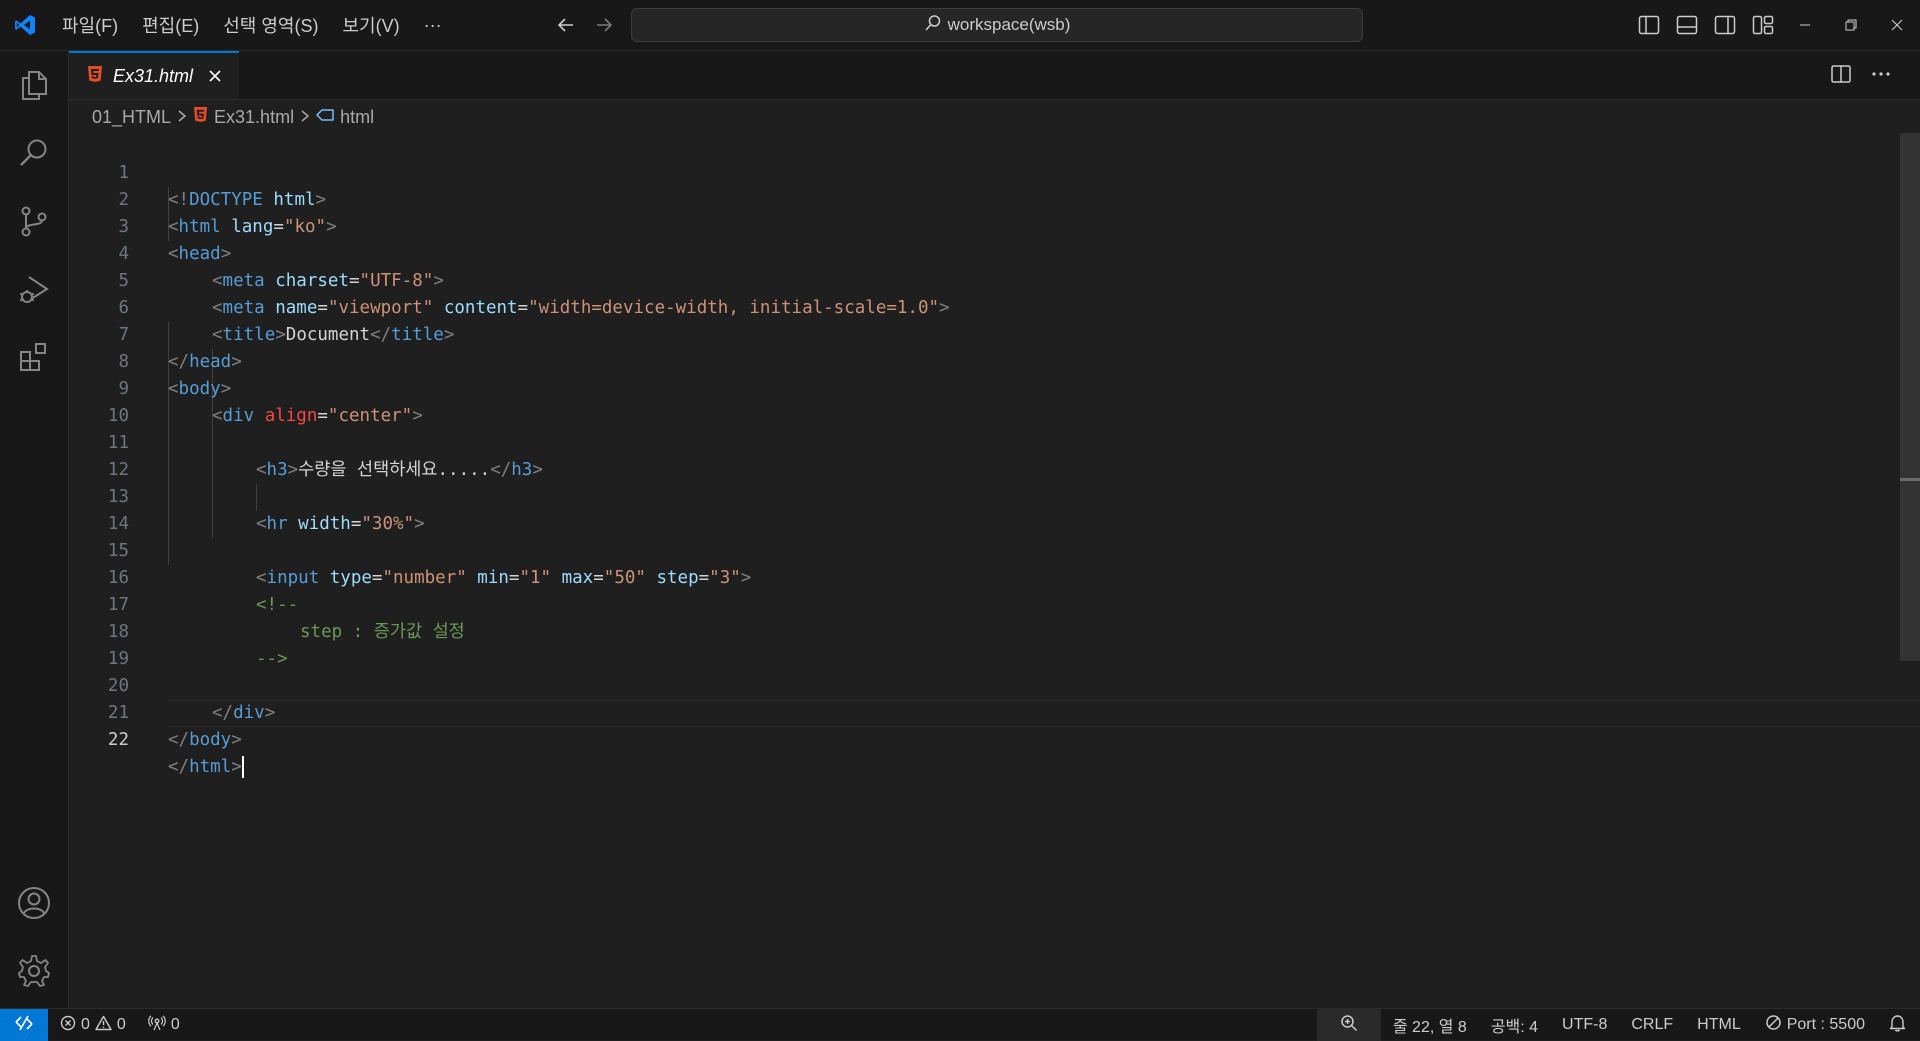  I want to click on code-line: 8 <body>, so click(979, 360).